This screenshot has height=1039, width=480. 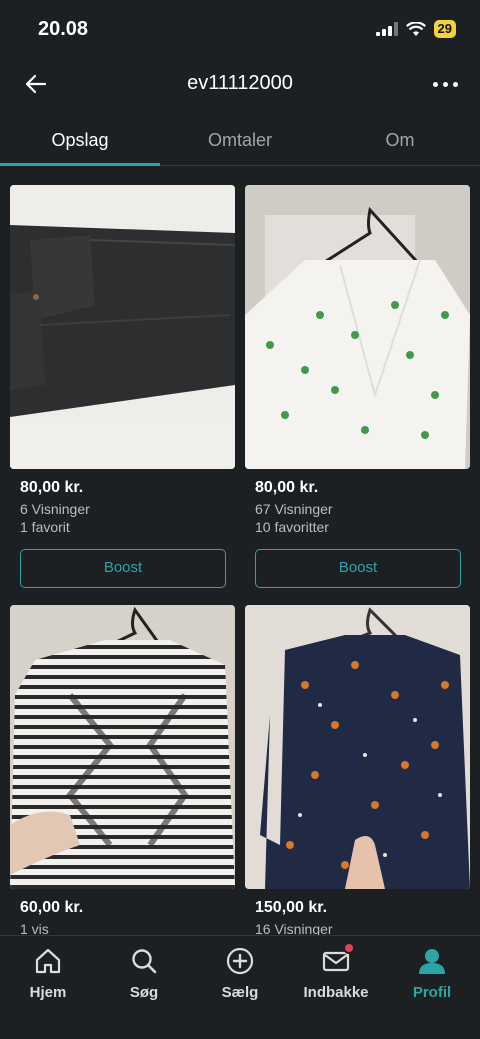 I want to click on nav-item-inbox: Indbakke, so click(x=336, y=987).